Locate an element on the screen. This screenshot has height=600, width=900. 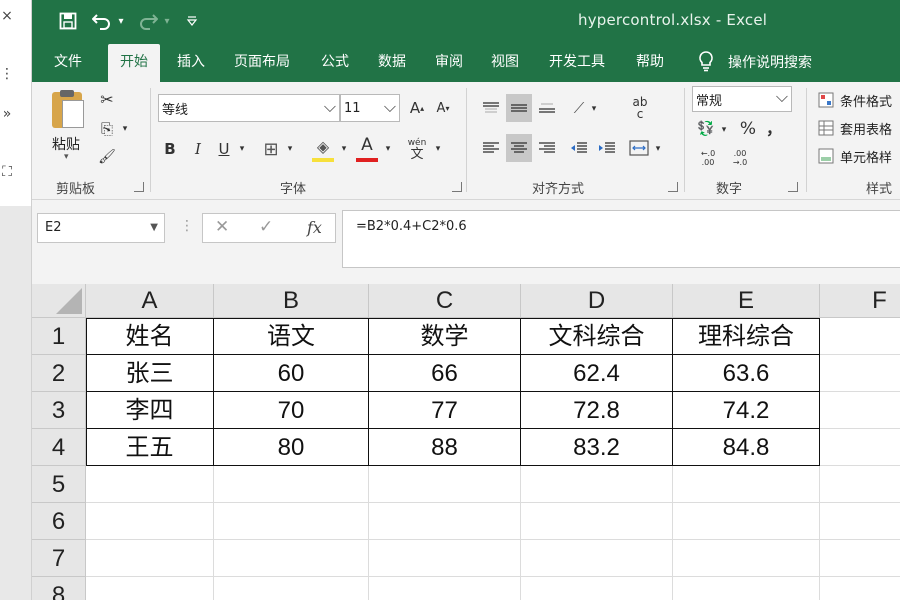
cell-e4: 84.8 is located at coordinates (746, 447).